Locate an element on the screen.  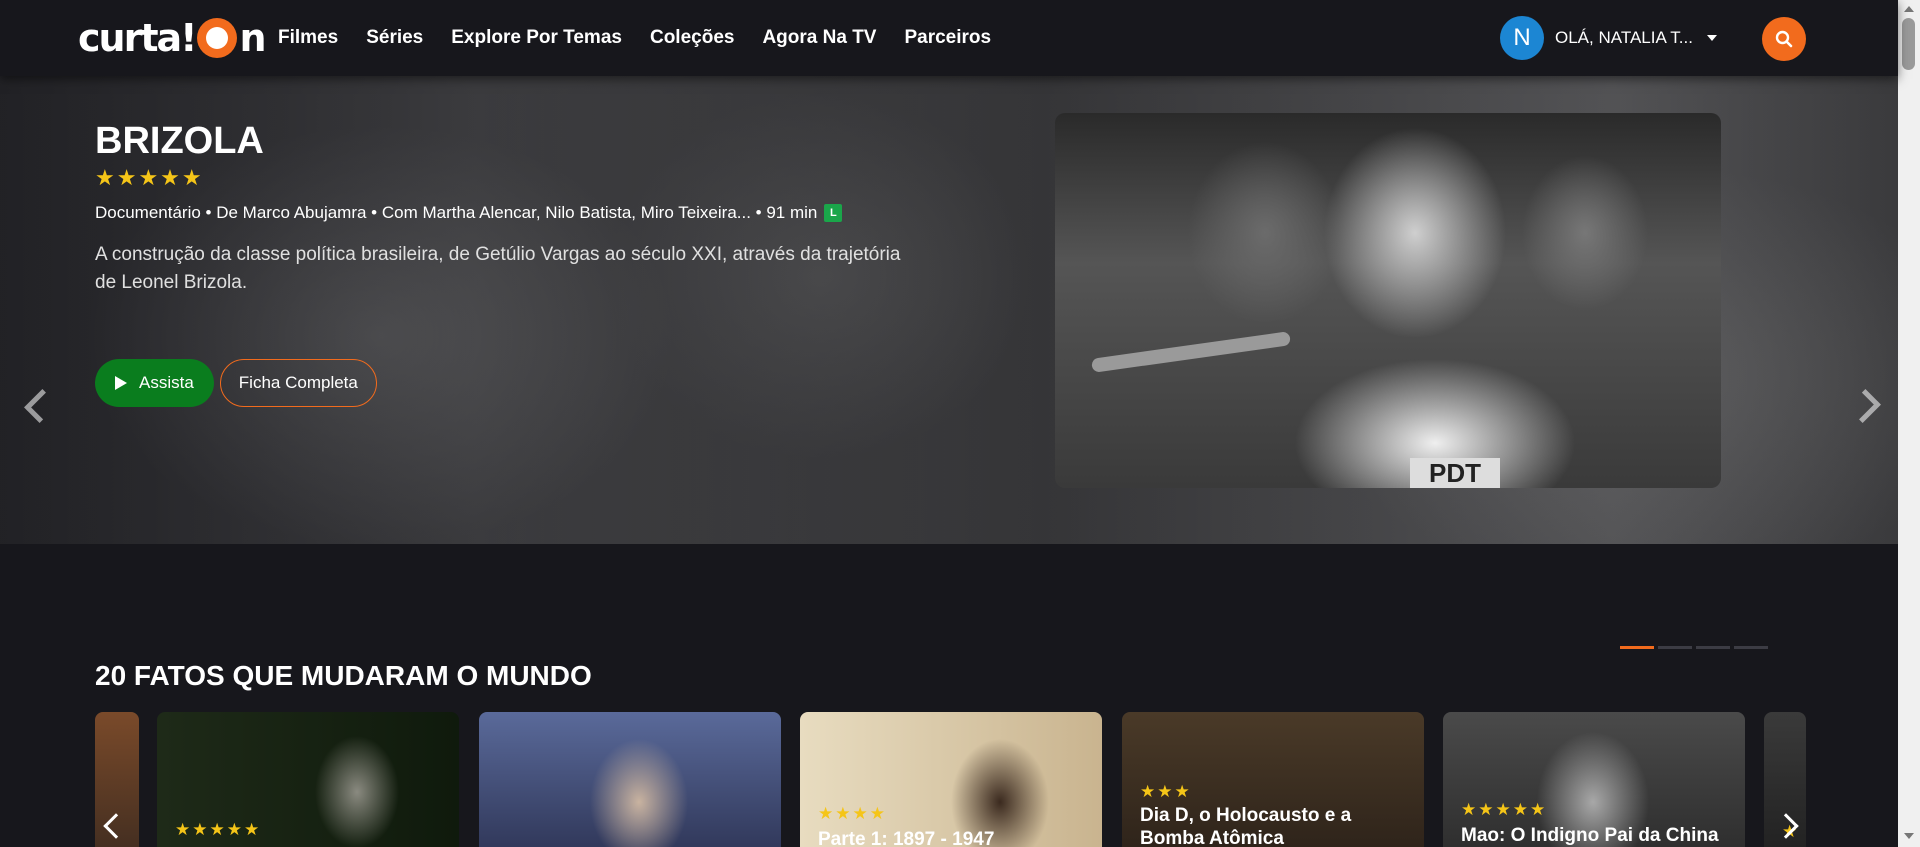
row-prev-arrow is located at coordinates (113, 826).